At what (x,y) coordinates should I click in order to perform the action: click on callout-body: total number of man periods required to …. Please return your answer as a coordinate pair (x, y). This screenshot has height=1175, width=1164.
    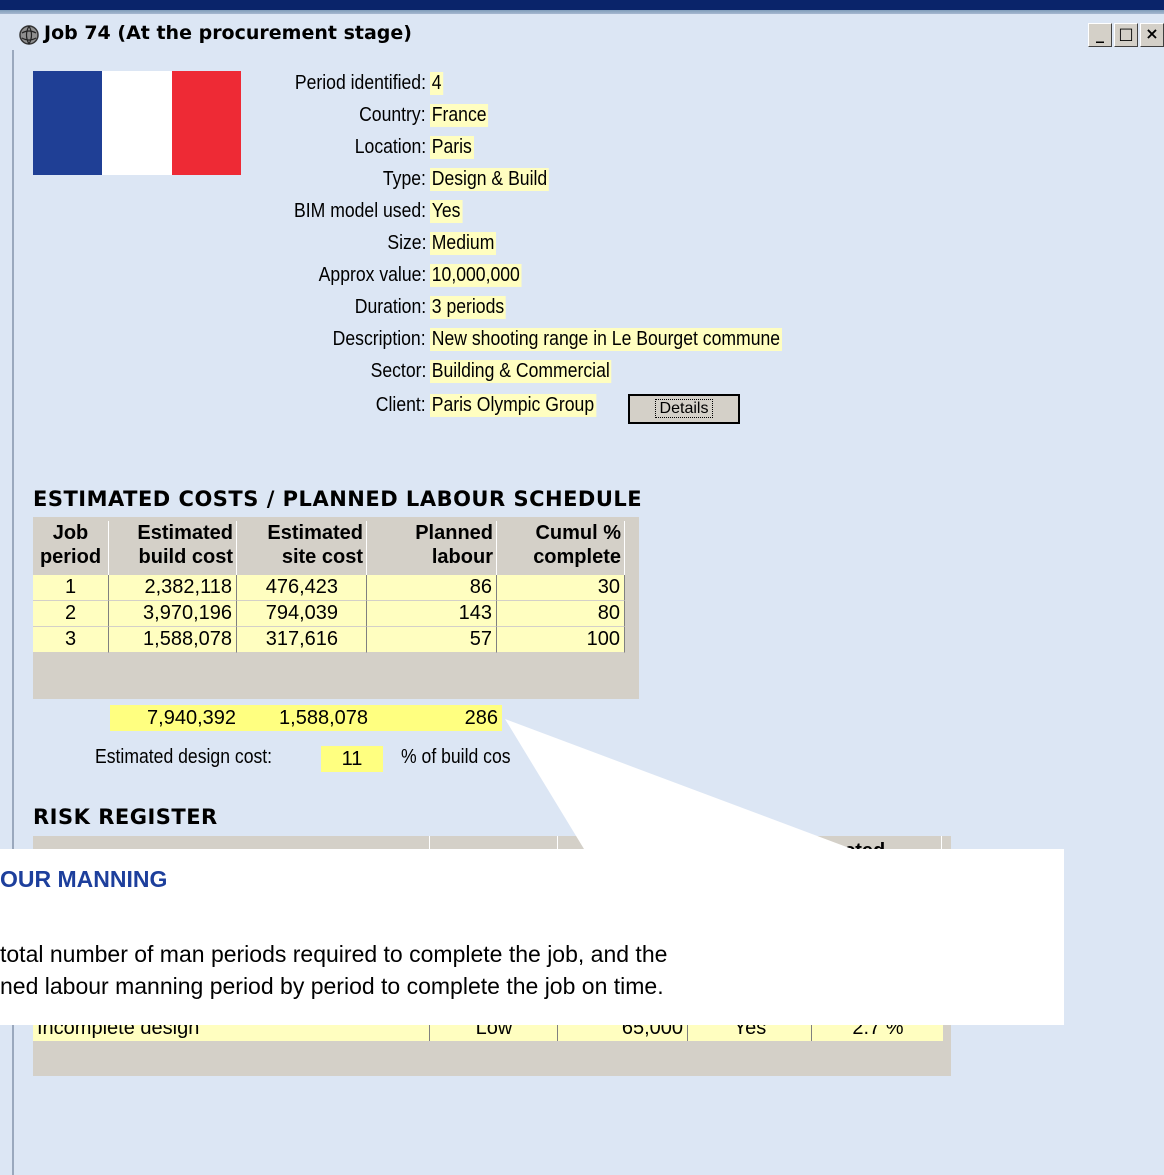
    Looking at the image, I should click on (333, 970).